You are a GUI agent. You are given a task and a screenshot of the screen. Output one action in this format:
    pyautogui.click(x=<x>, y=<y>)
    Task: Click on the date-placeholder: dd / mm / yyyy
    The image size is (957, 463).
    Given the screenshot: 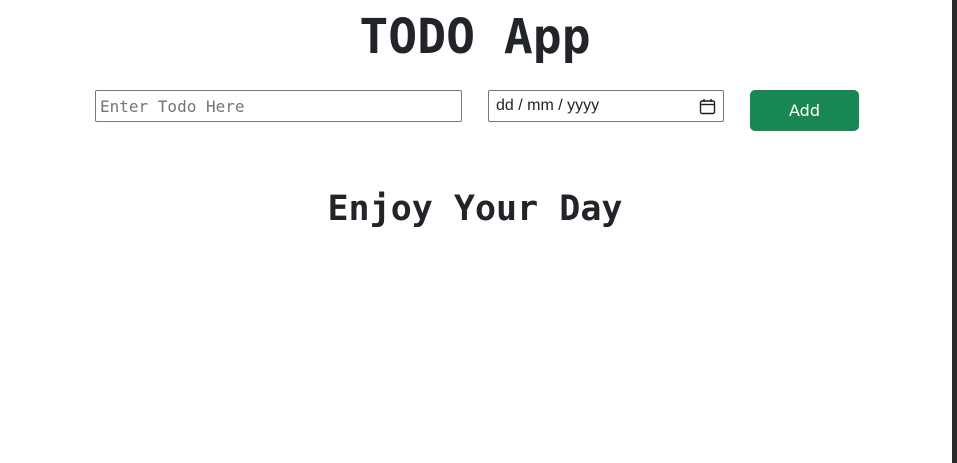 What is the action you would take?
    pyautogui.click(x=548, y=105)
    